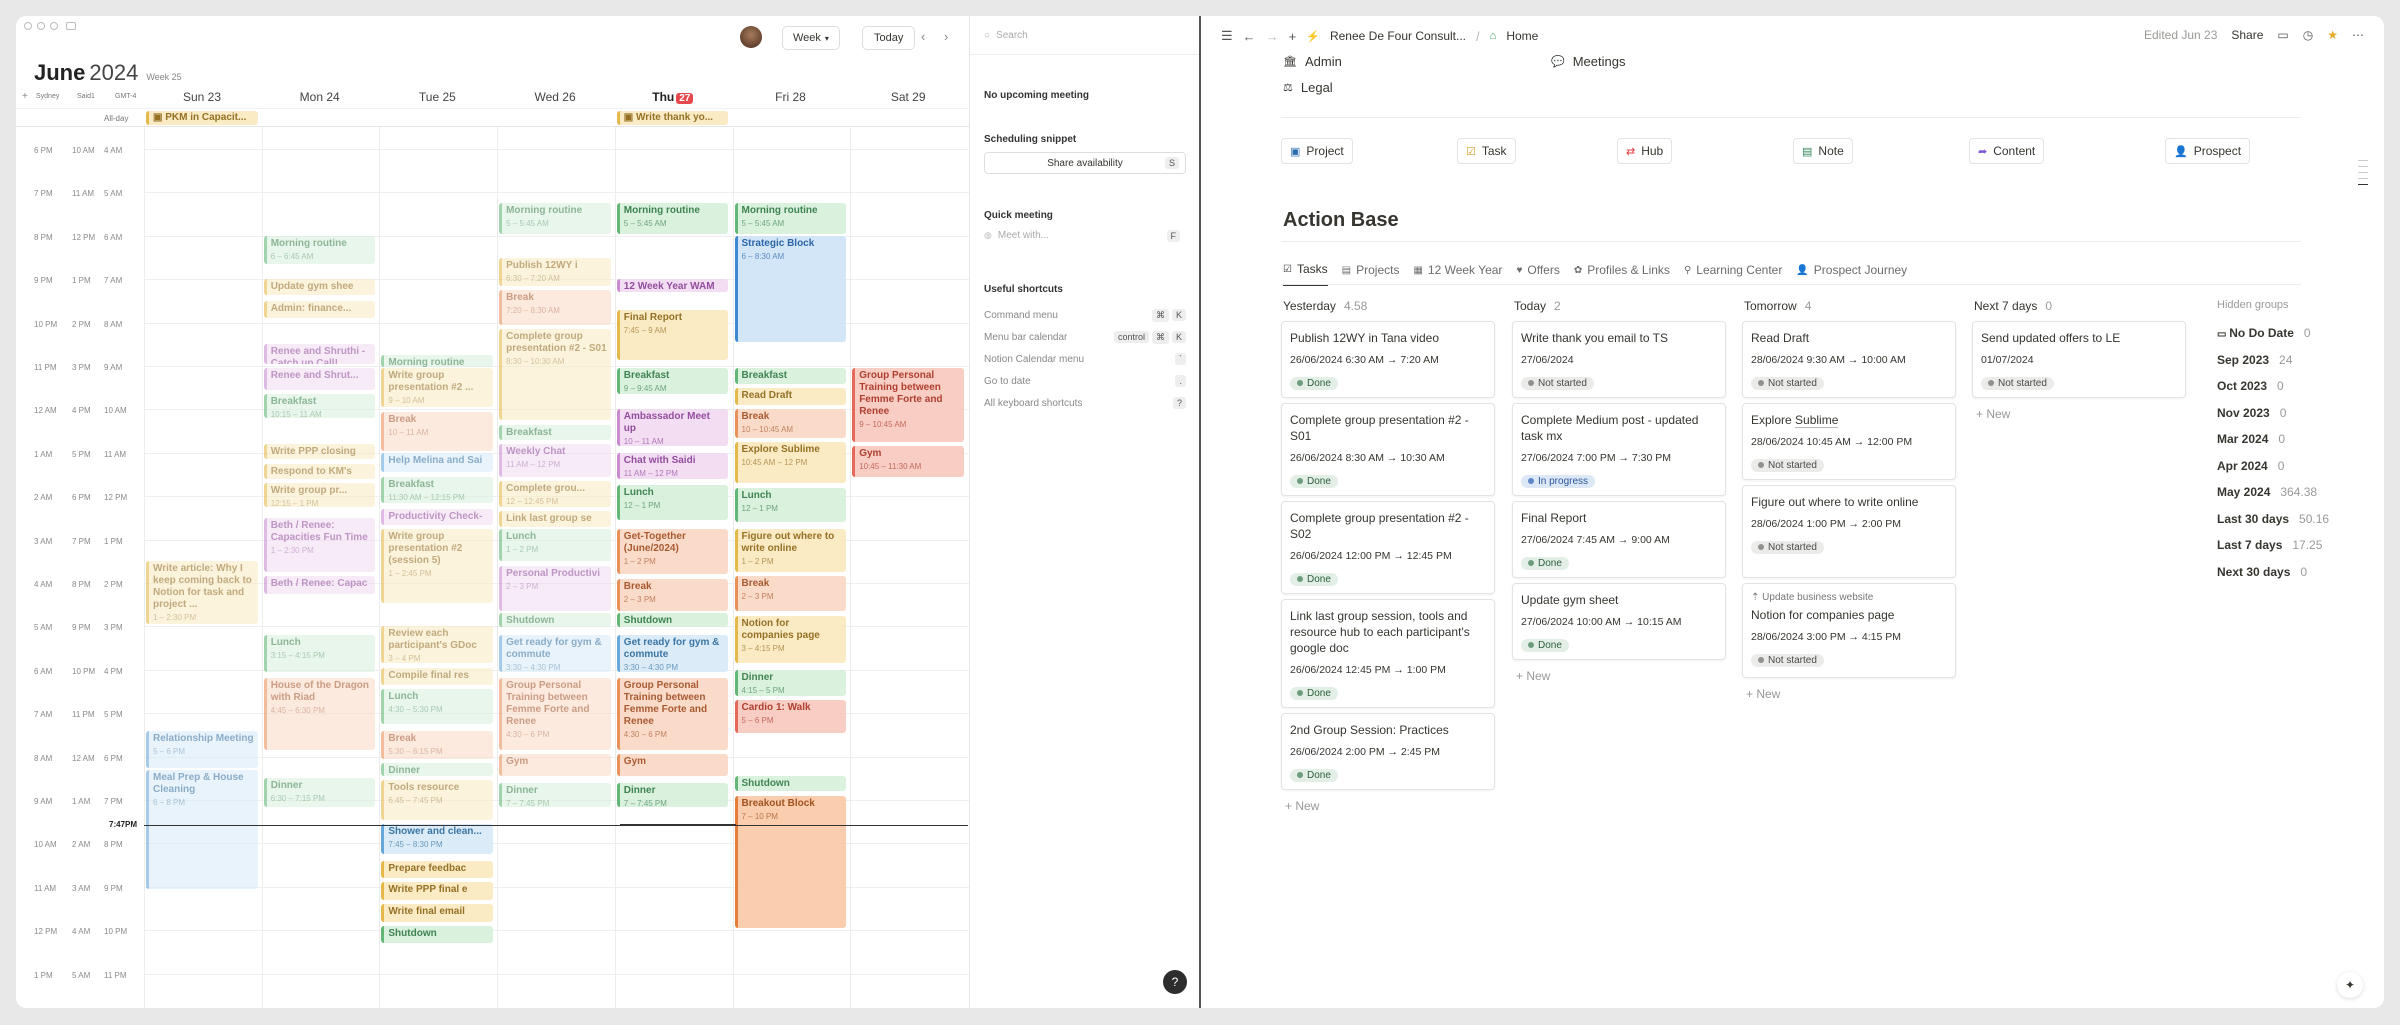 The height and width of the screenshot is (1025, 2400). Describe the element at coordinates (946, 36) in the screenshot. I see `next-week-icon: ›` at that location.